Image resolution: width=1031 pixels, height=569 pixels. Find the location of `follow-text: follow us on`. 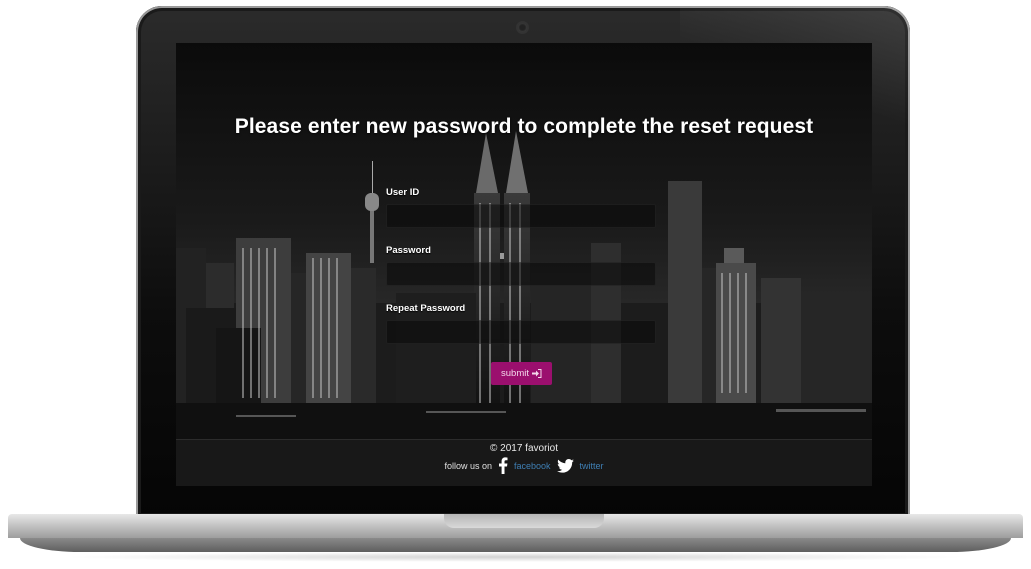

follow-text: follow us on is located at coordinates (468, 465).